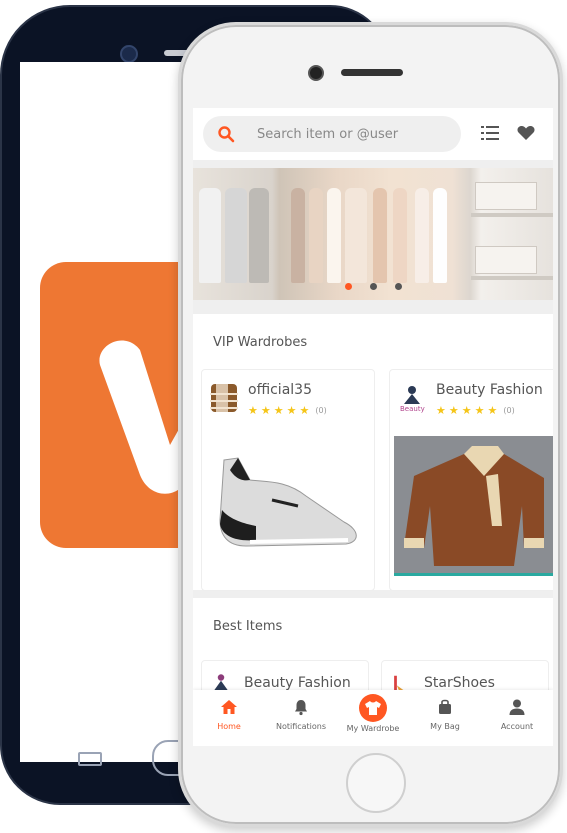 This screenshot has width=567, height=833. What do you see at coordinates (445, 706) in the screenshot?
I see `bag-icon` at bounding box center [445, 706].